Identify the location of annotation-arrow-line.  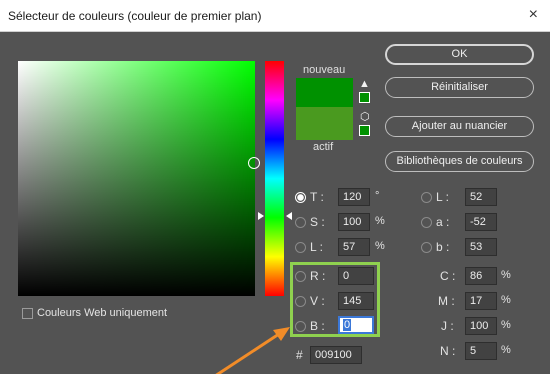
(249, 352).